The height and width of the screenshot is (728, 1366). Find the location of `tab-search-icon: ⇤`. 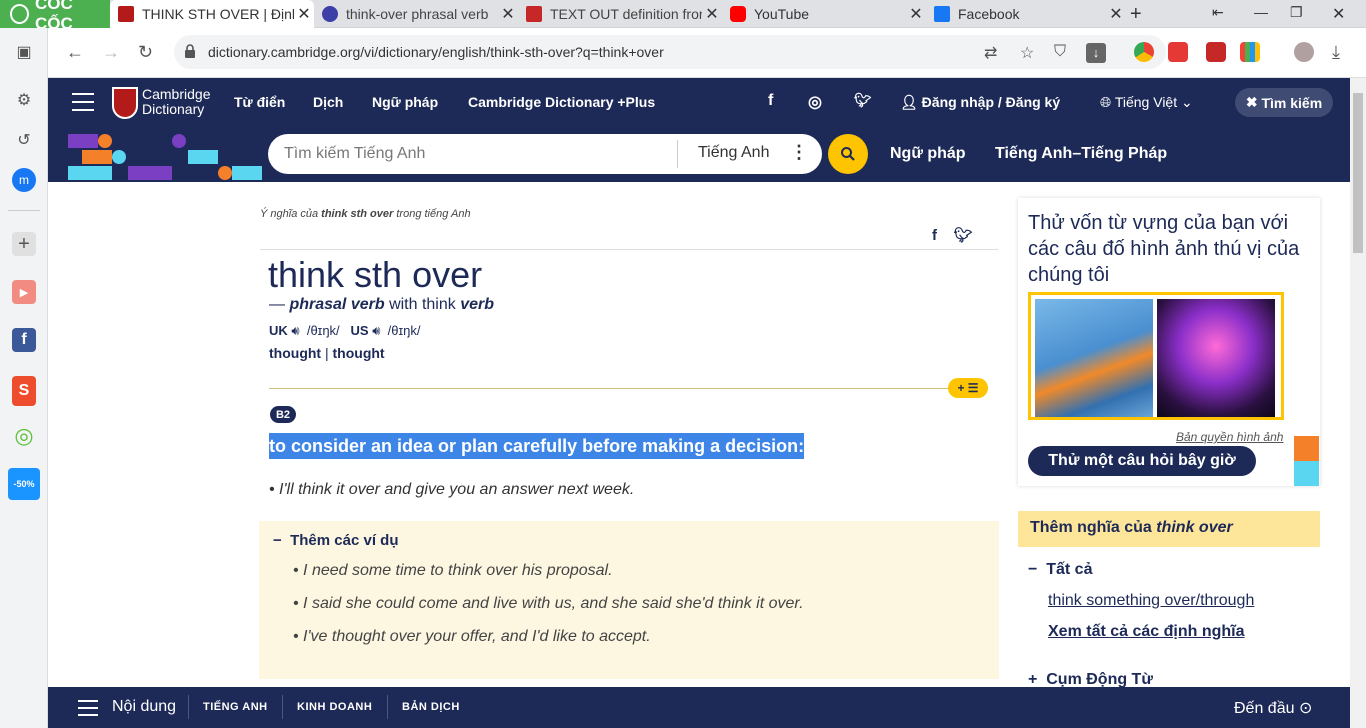

tab-search-icon: ⇤ is located at coordinates (1218, 12).